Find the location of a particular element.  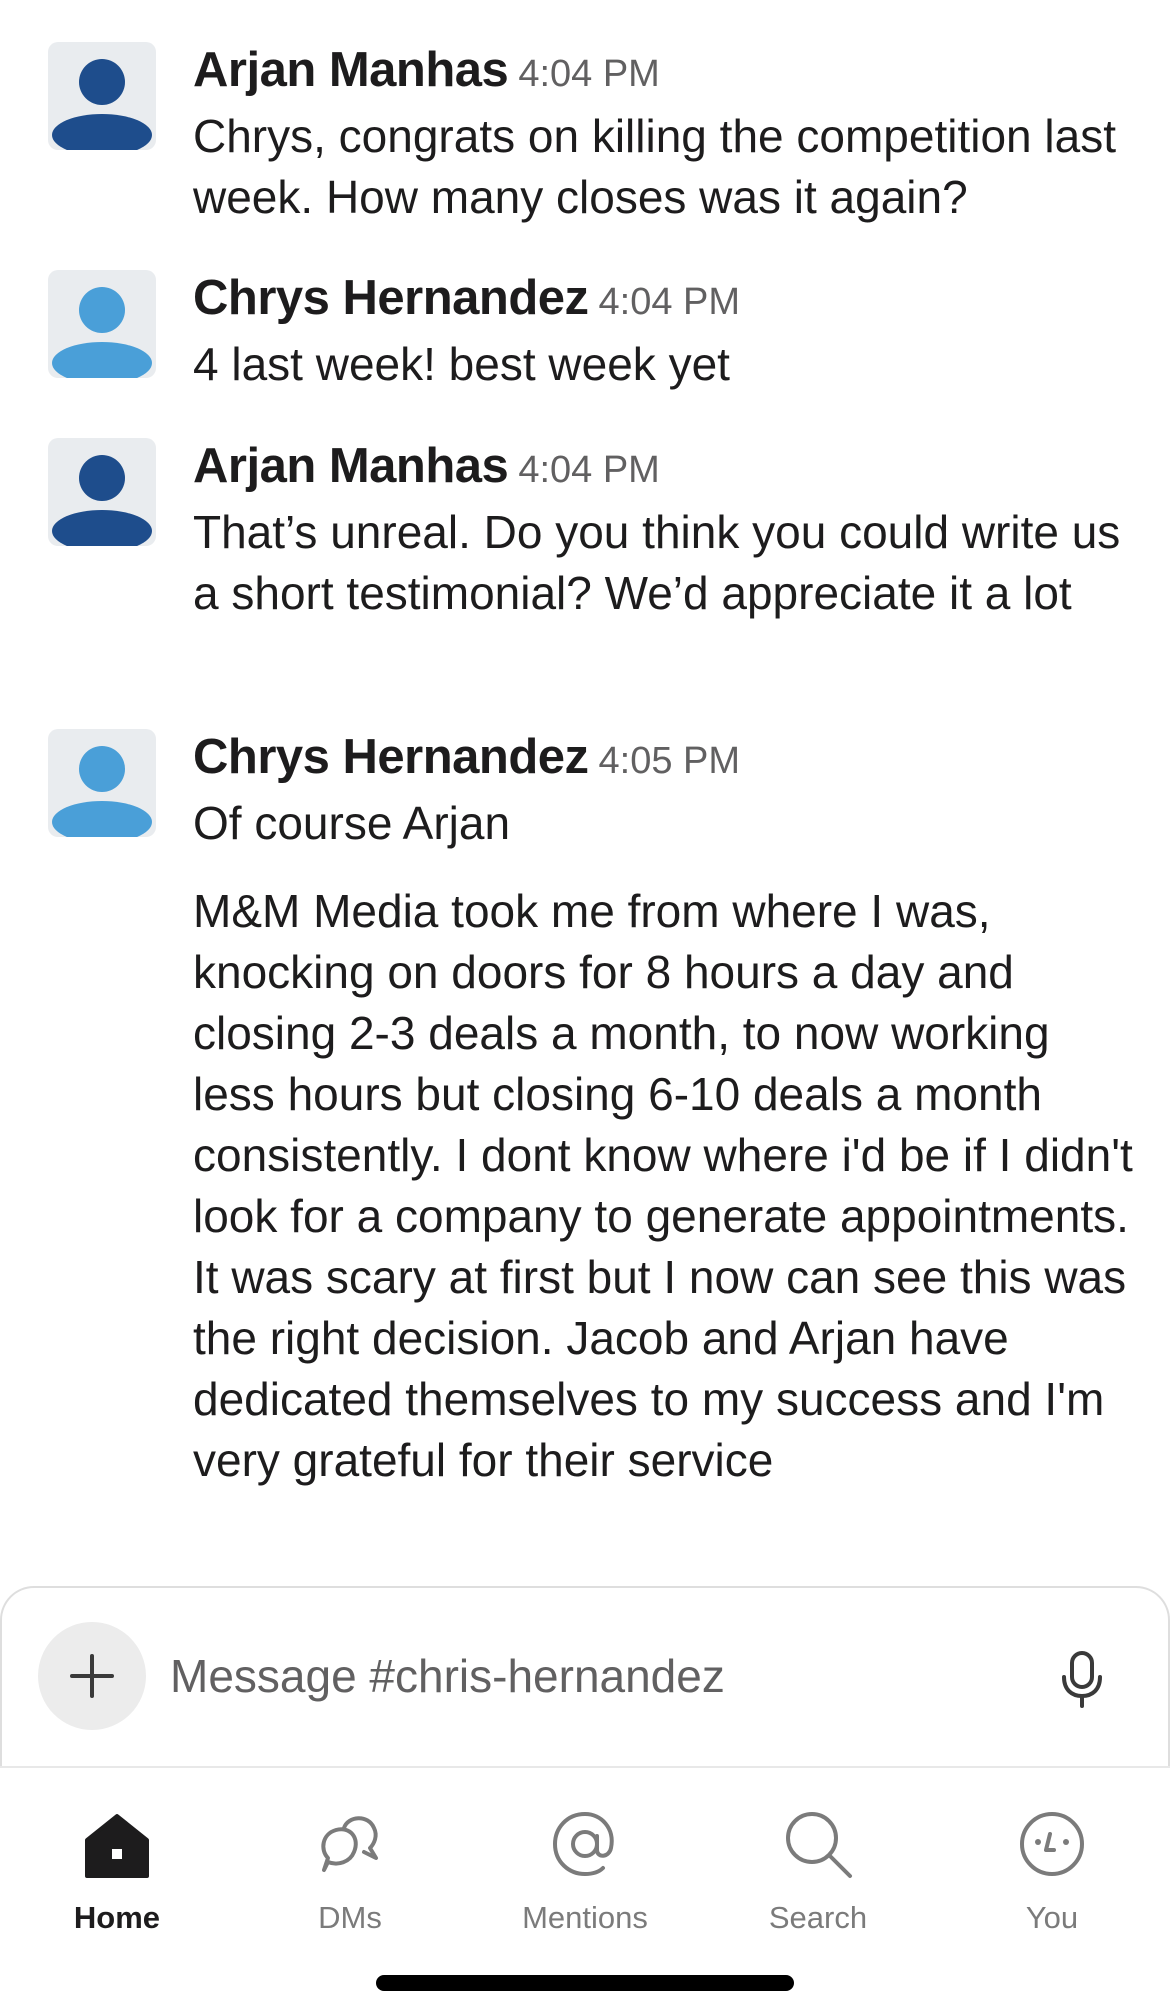

message-text: Of course Arjan is located at coordinates (352, 823).